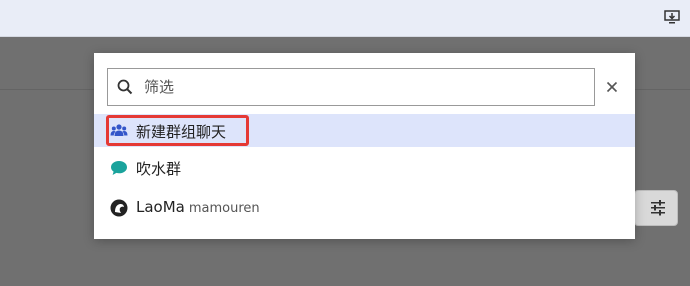  What do you see at coordinates (119, 168) in the screenshot?
I see `chat-bubble-icon` at bounding box center [119, 168].